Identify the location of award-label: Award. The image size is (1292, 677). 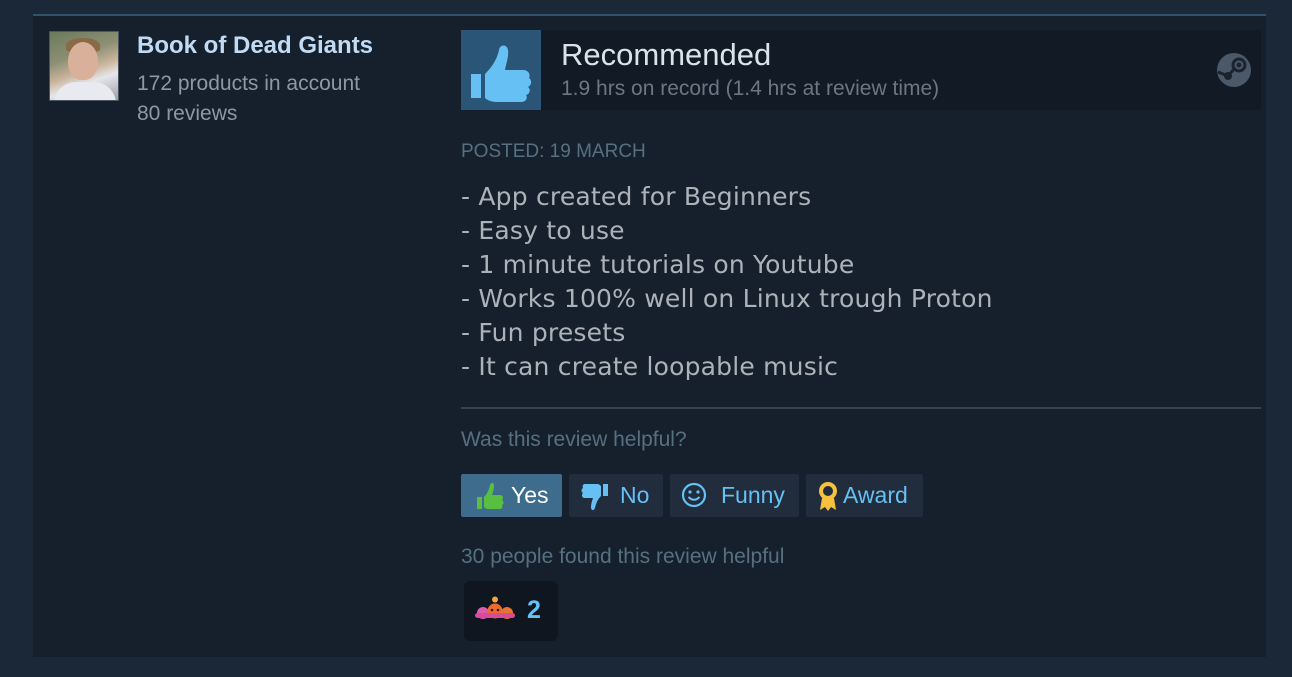
(875, 495).